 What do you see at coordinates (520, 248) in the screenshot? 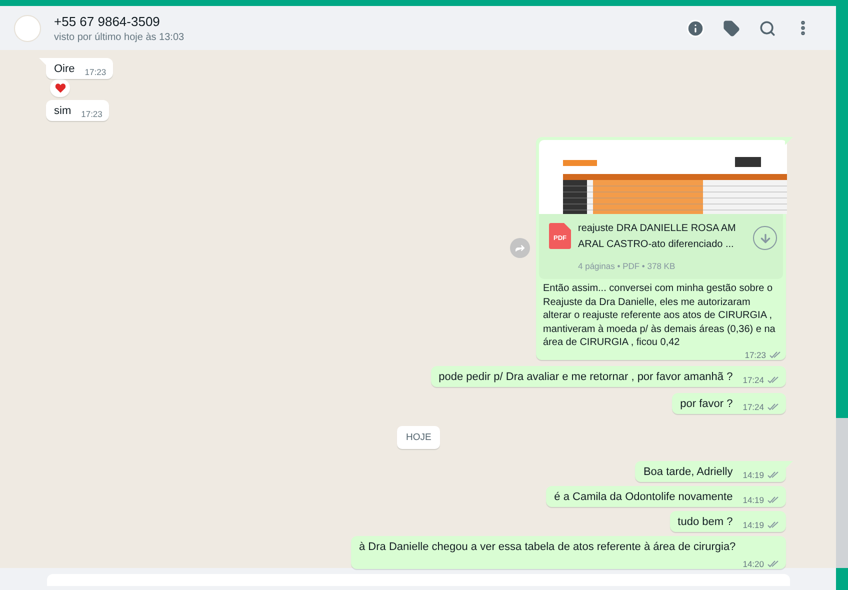
I see `forward-icon` at bounding box center [520, 248].